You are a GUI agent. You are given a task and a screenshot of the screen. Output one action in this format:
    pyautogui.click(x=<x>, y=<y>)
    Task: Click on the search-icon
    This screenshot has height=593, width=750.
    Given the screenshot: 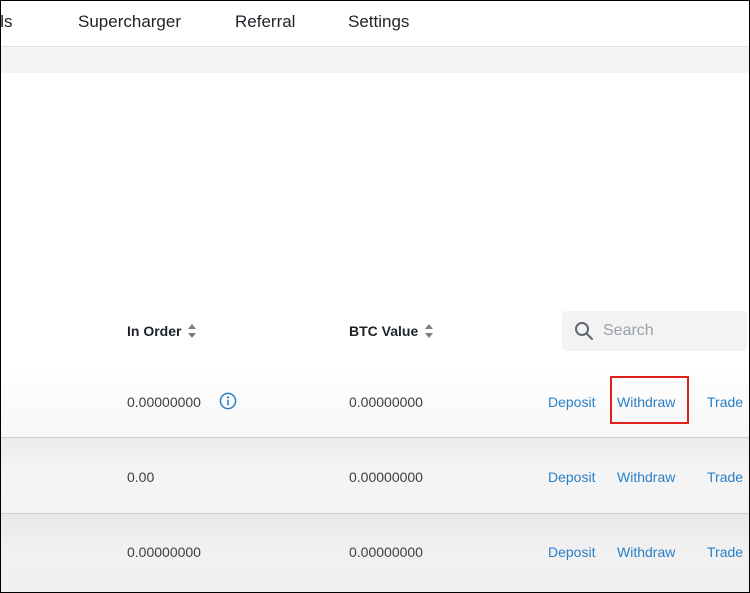 What is the action you would take?
    pyautogui.click(x=584, y=331)
    